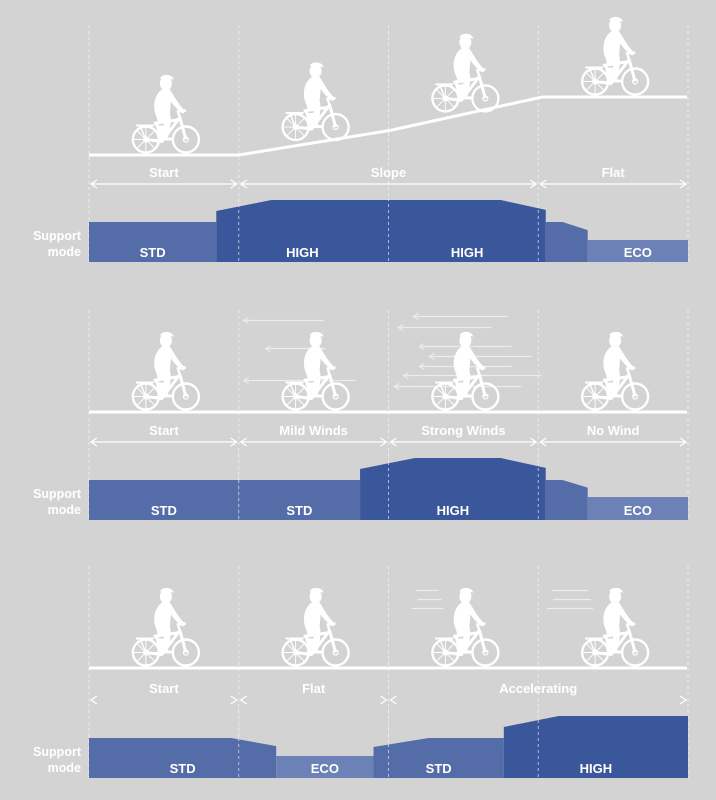 The width and height of the screenshot is (716, 800). I want to click on segment-no-wind: No Wind, so click(613, 435).